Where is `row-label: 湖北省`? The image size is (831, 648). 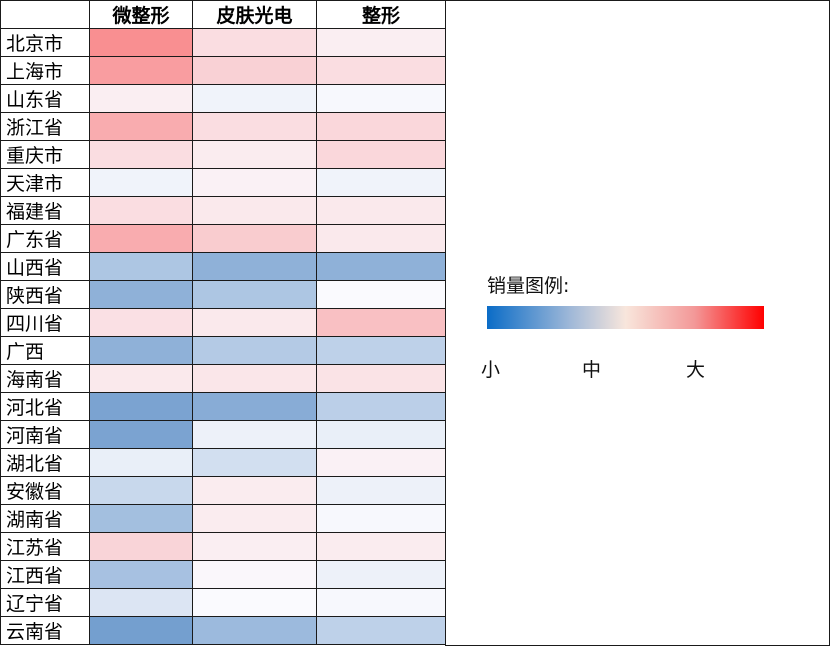 row-label: 湖北省 is located at coordinates (45, 462).